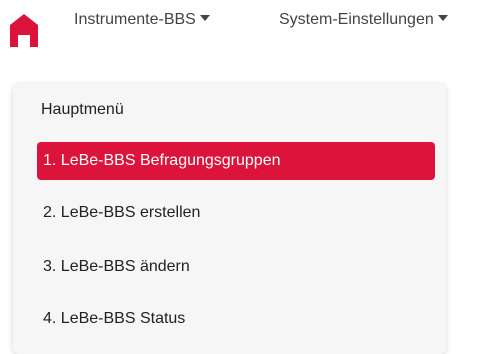 The image size is (480, 354). Describe the element at coordinates (236, 267) in the screenshot. I see `menu-item-aendern: 3. LeBe-BBS ändern` at that location.